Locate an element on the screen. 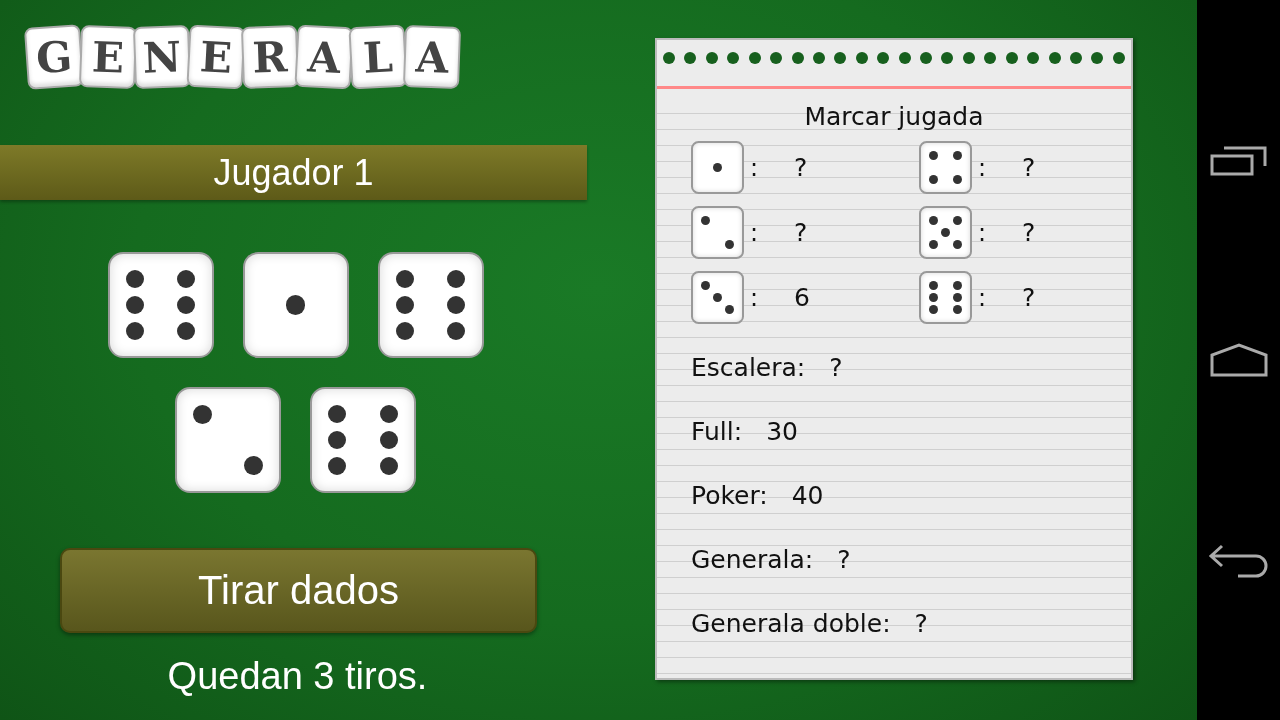  recents-icon is located at coordinates (1238, 160).